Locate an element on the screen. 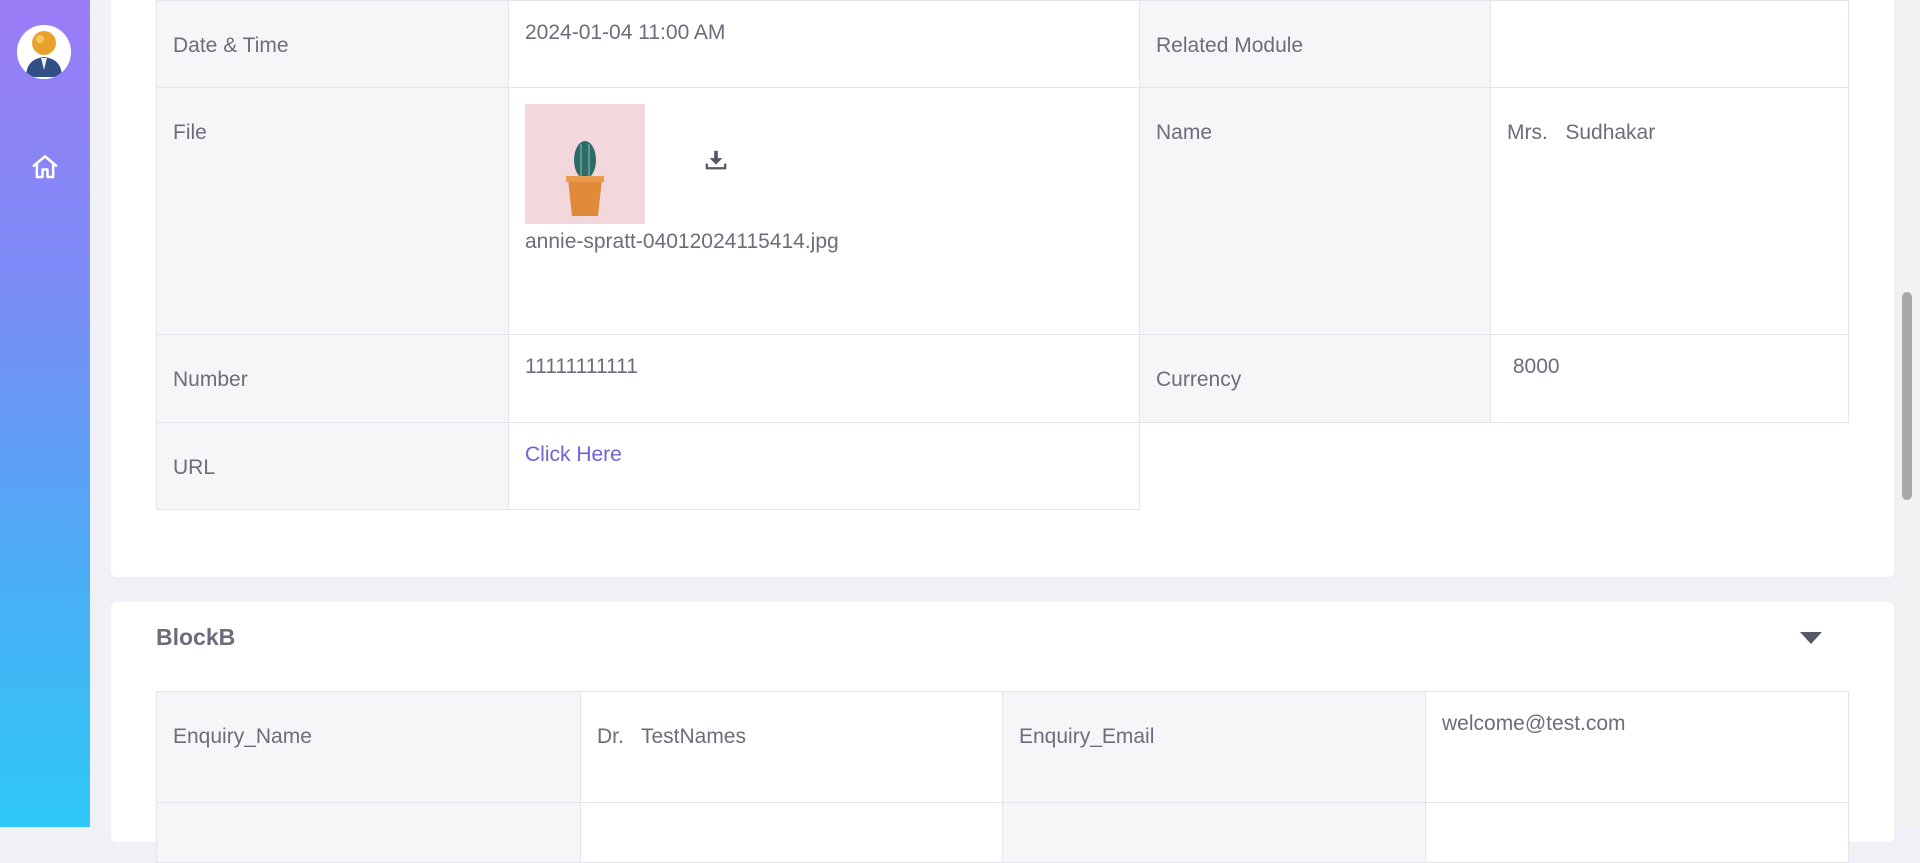  home-icon is located at coordinates (45, 167).